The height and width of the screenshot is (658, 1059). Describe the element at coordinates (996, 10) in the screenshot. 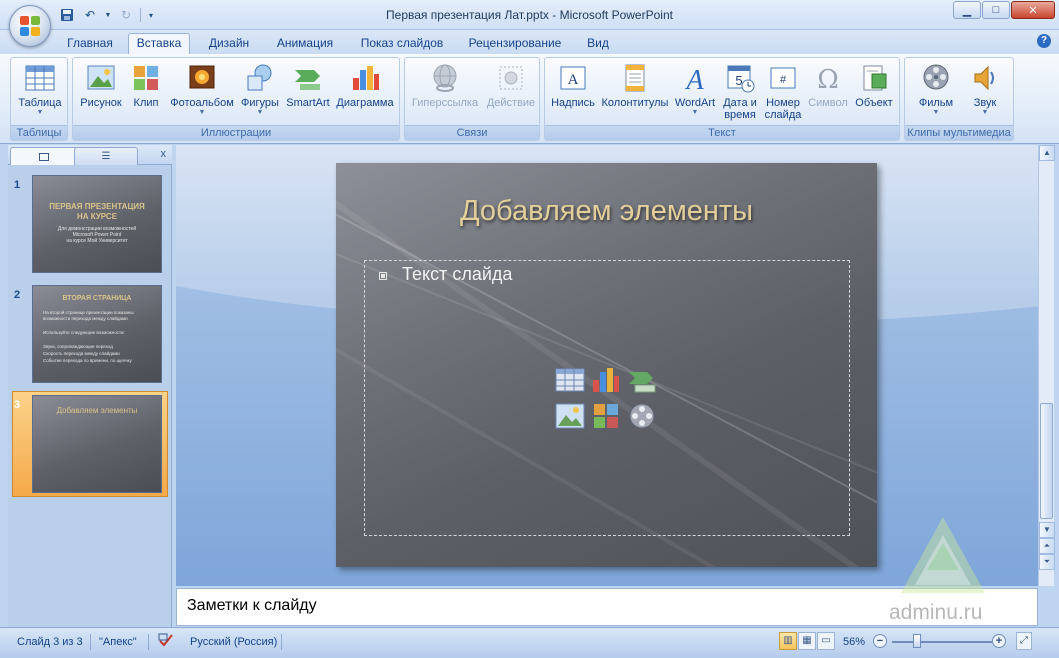

I see `maximize-button: □` at that location.